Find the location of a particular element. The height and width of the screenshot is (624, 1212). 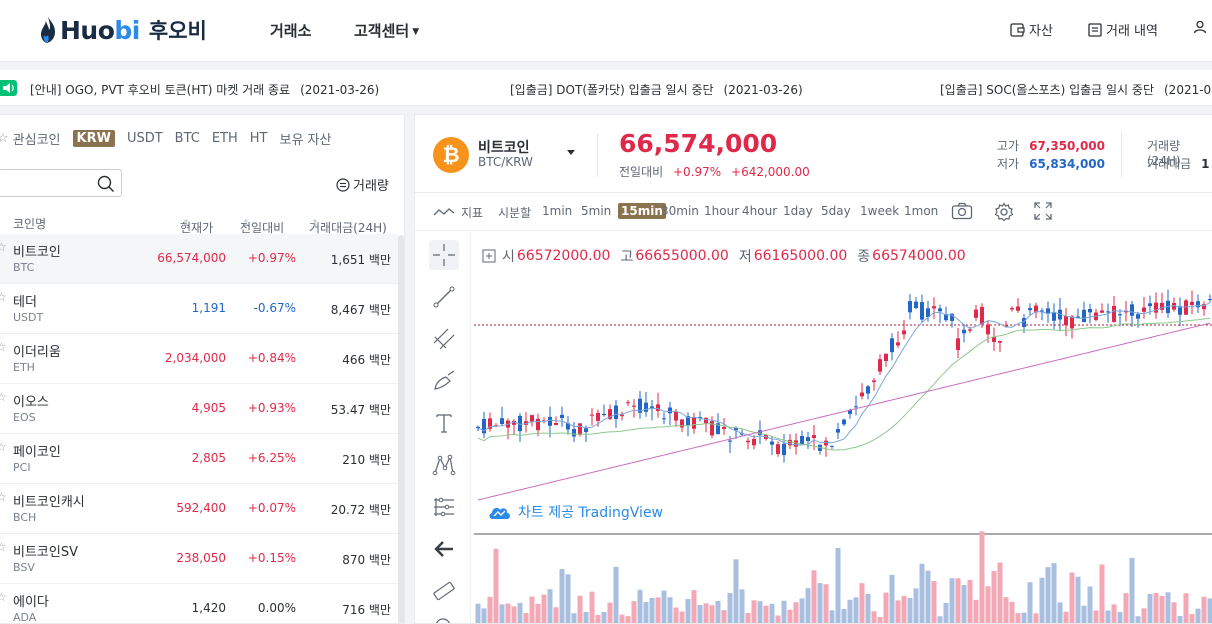

interval-1min: 1min is located at coordinates (557, 211).